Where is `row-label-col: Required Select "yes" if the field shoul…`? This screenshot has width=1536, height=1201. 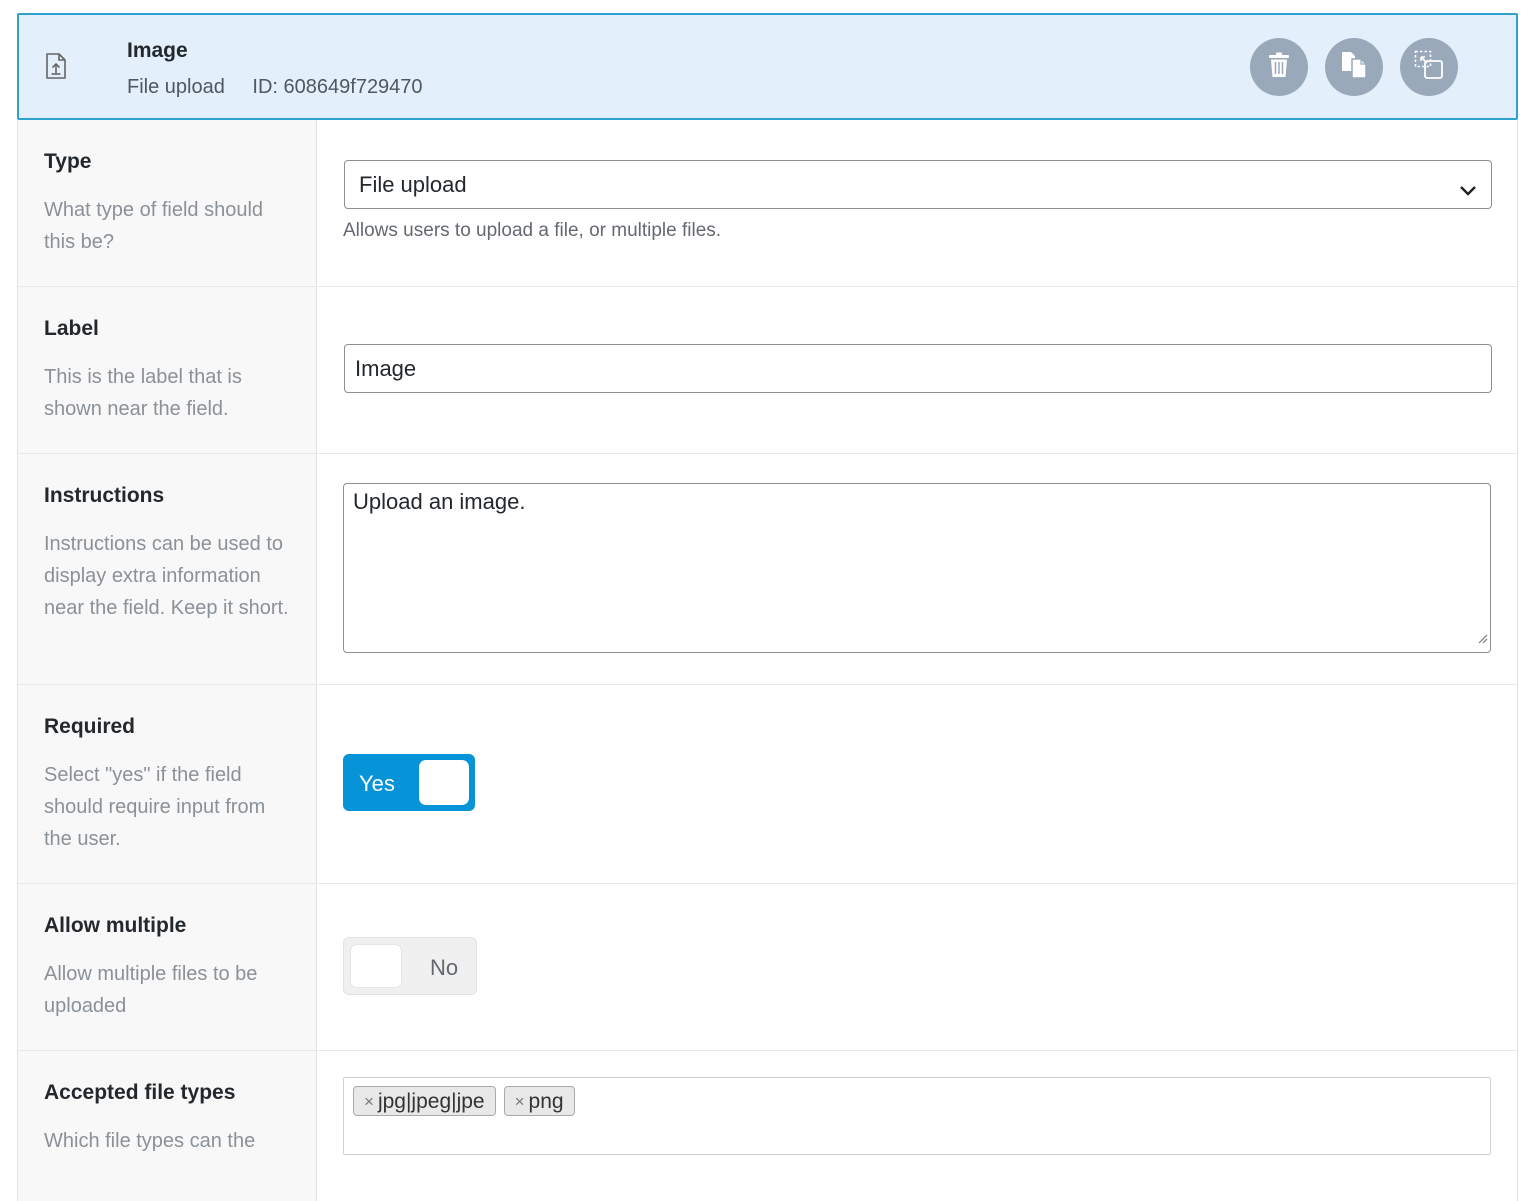
row-label-col: Required Select "yes" if the field shoul… is located at coordinates (167, 784).